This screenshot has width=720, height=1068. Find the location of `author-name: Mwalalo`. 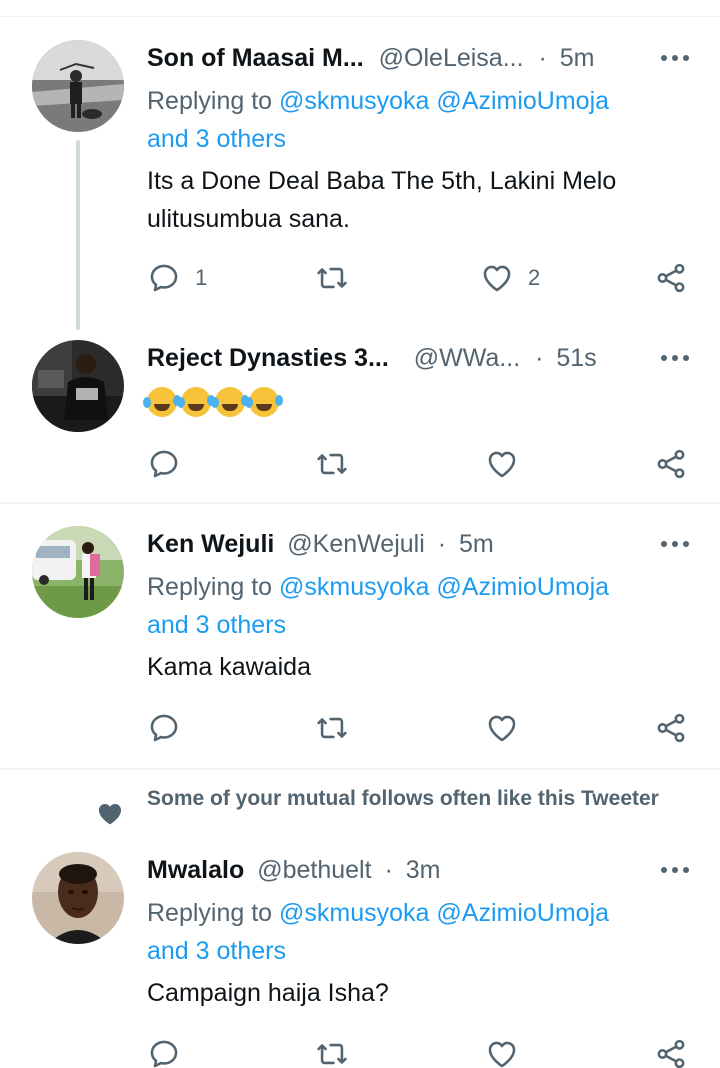

author-name: Mwalalo is located at coordinates (195, 870).